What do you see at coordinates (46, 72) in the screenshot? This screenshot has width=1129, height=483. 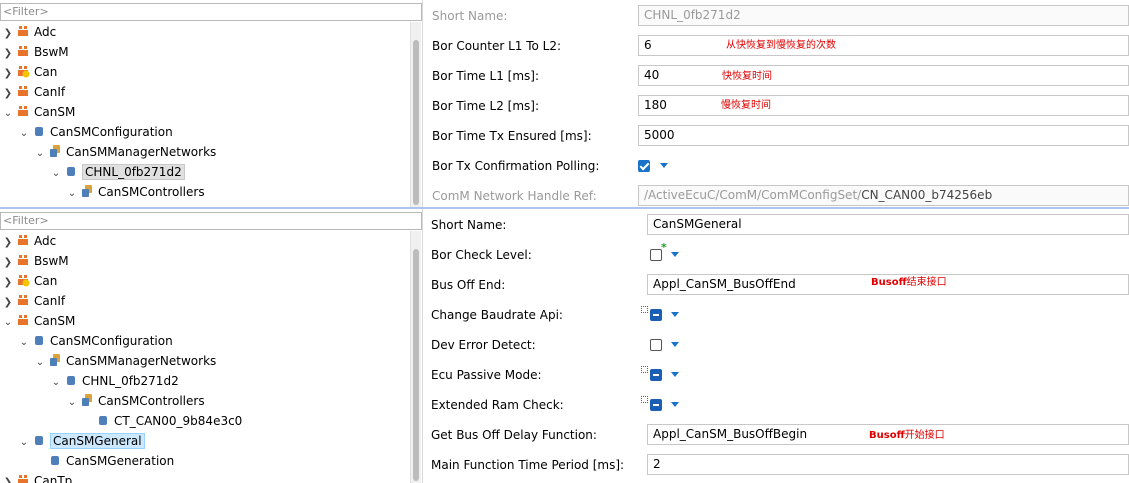 I see `tree-node-label: Can` at bounding box center [46, 72].